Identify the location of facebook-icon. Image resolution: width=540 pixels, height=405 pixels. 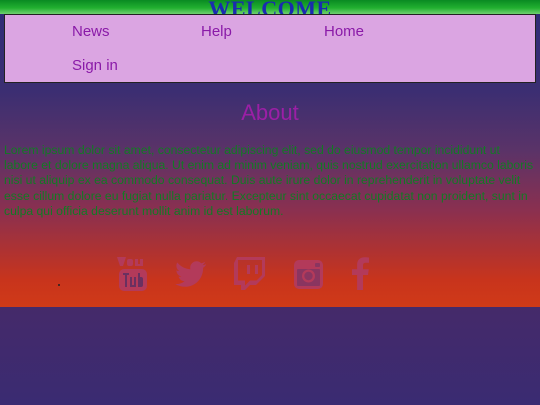
(360, 273).